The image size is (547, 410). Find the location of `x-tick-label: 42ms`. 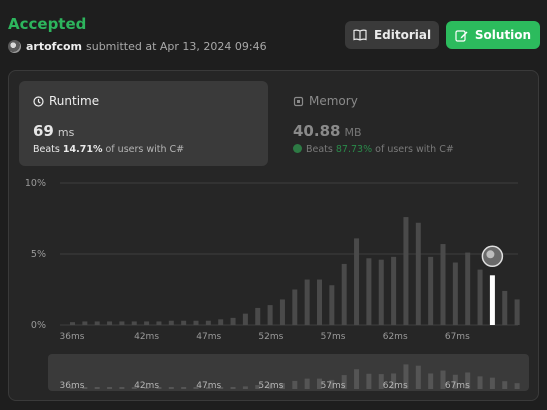

x-tick-label: 42ms is located at coordinates (146, 337).